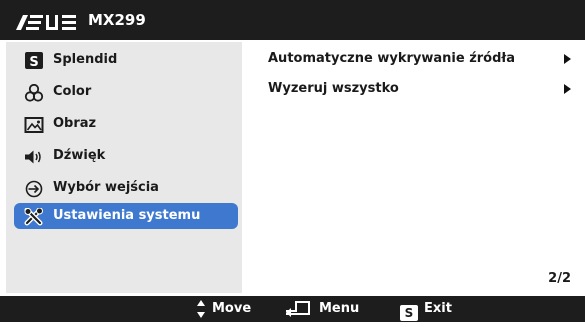  I want to click on enter-key-icon, so click(298, 309).